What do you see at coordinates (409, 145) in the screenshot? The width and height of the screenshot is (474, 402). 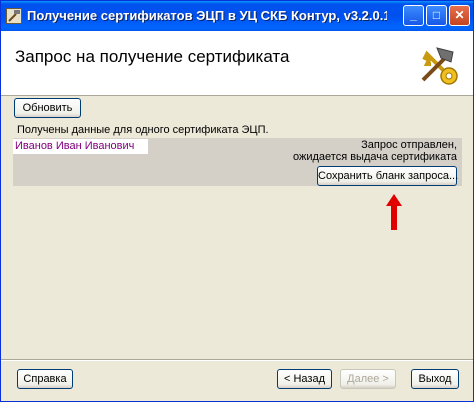 I see `request-status-line1: Запрос отправлен,` at bounding box center [409, 145].